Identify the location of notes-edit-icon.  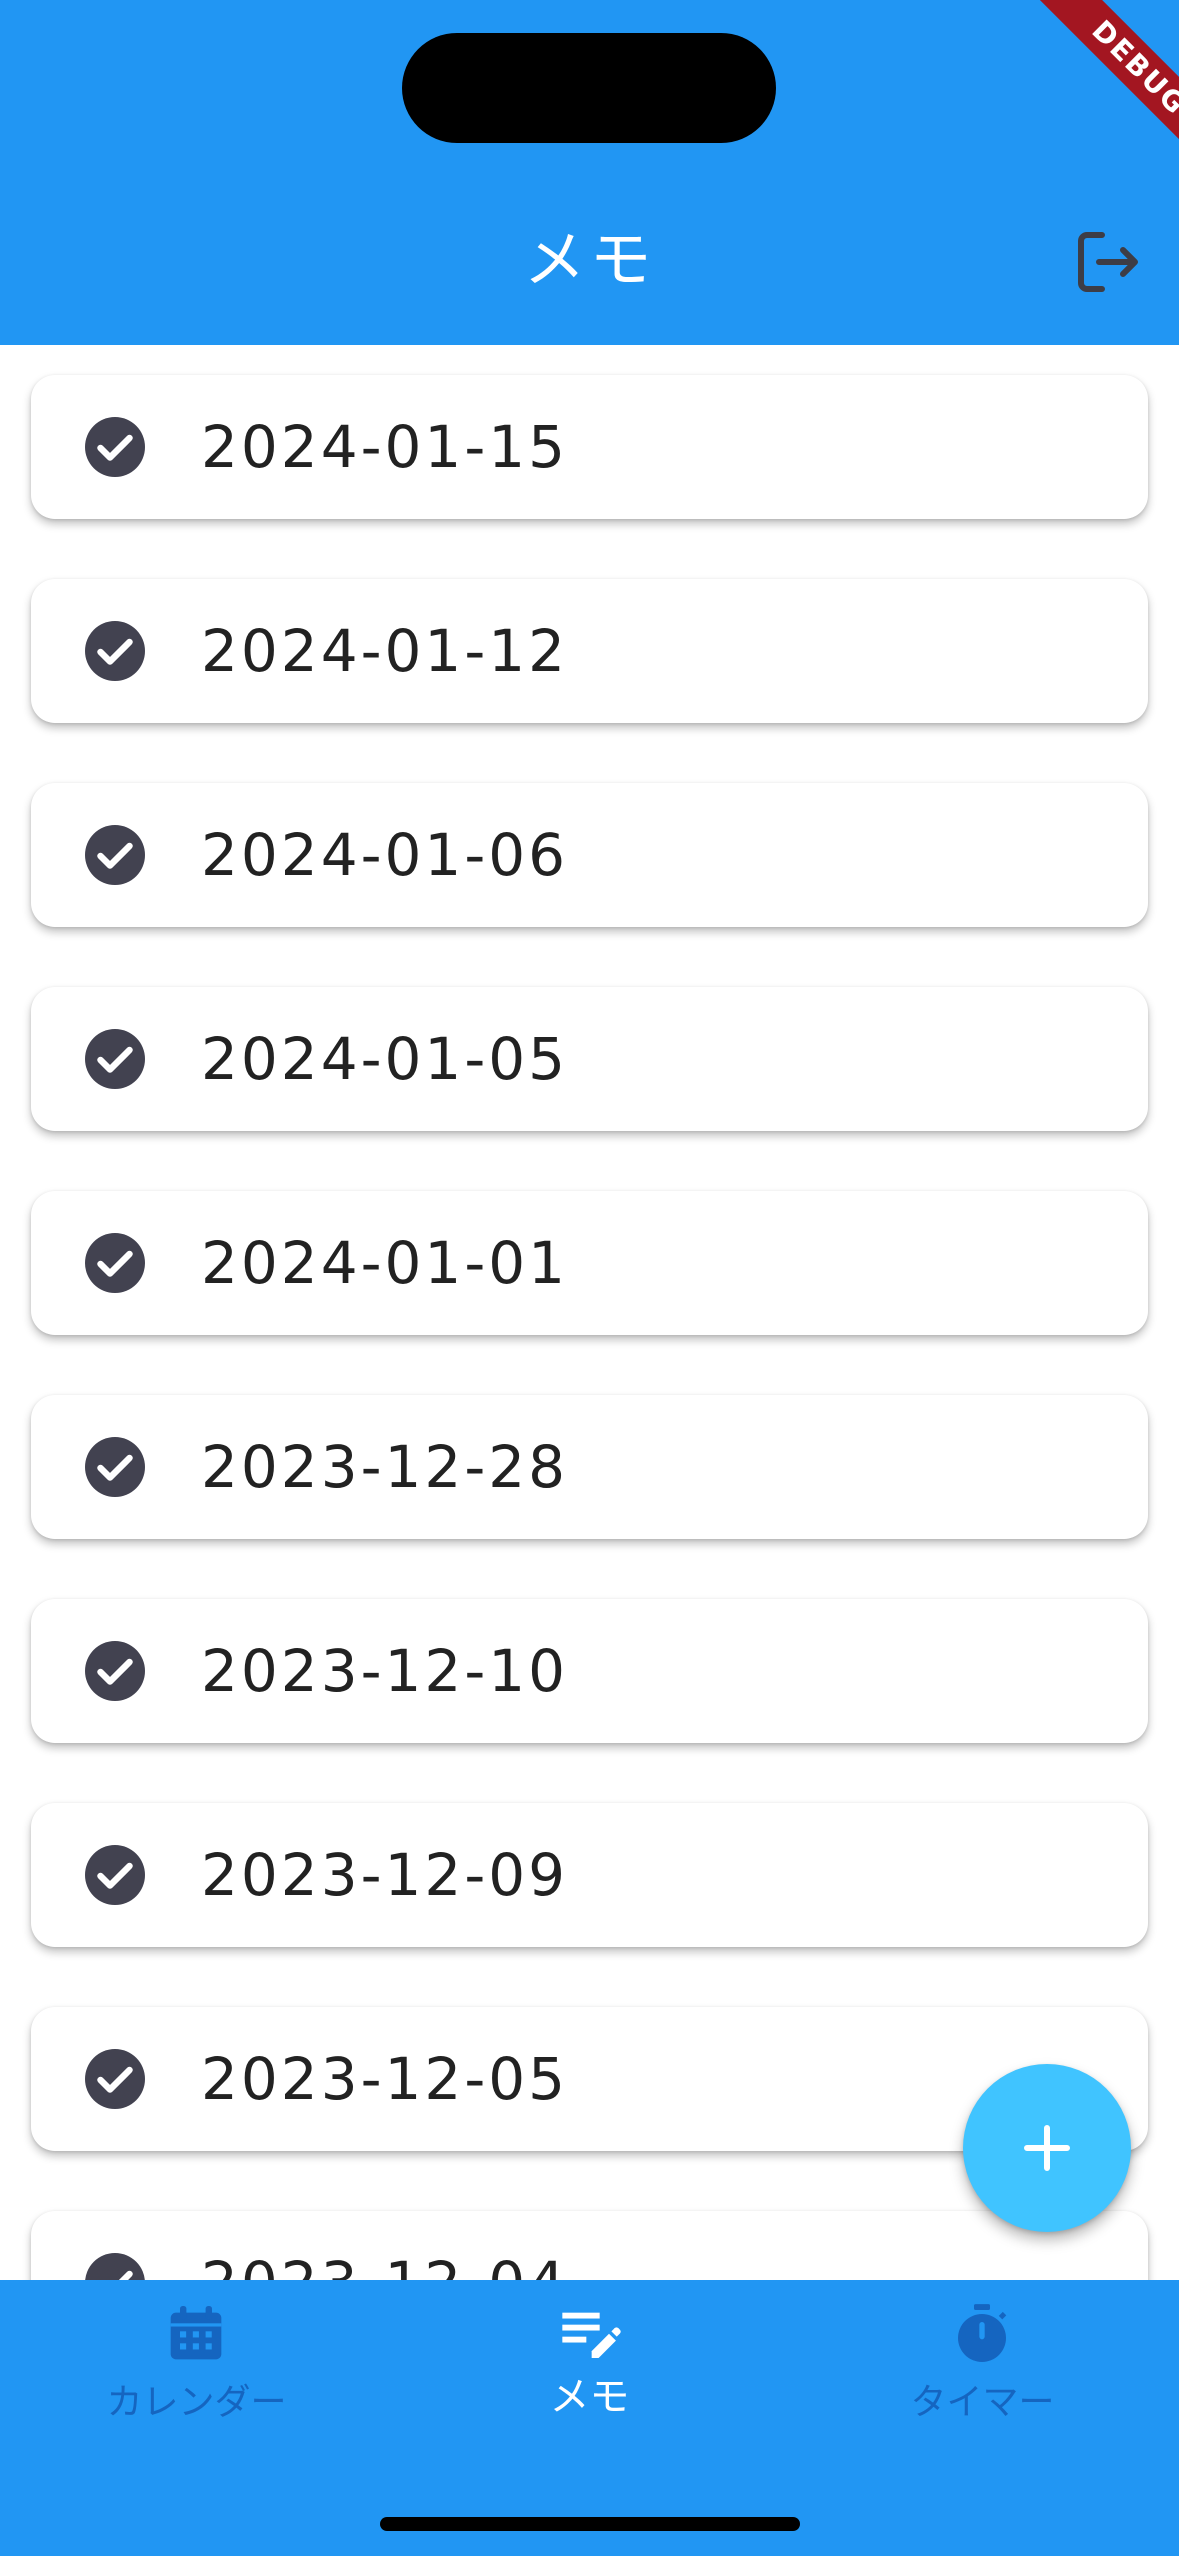
(591, 2335).